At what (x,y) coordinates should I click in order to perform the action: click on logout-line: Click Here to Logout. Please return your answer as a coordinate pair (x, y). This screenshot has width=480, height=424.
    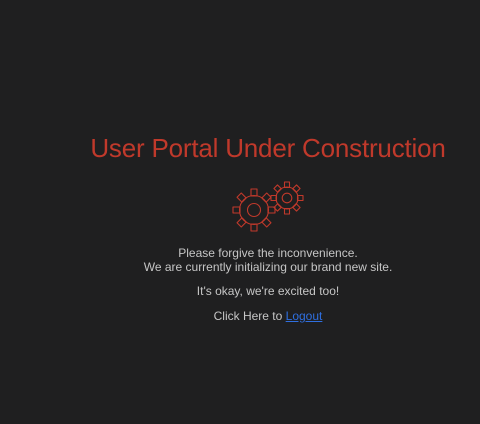
    Looking at the image, I should click on (240, 316).